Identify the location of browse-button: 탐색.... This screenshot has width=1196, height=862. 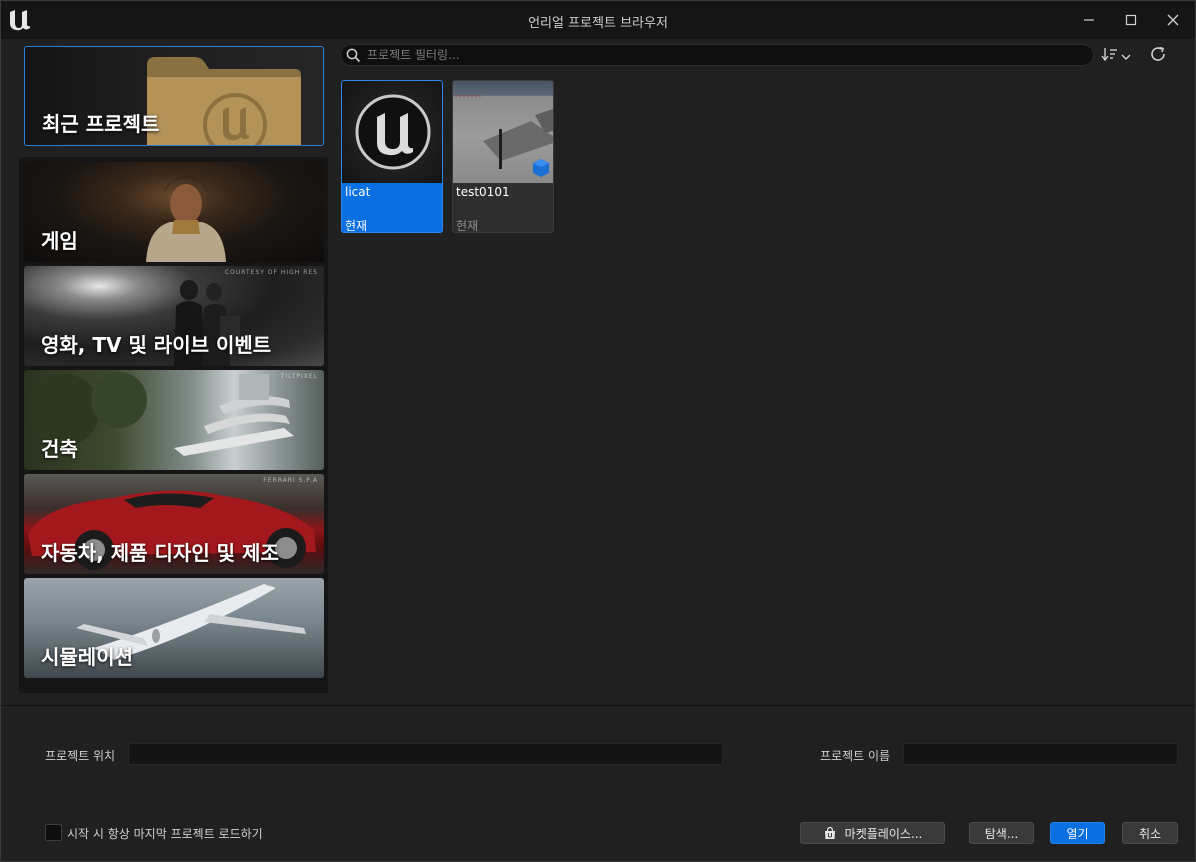
(1001, 833).